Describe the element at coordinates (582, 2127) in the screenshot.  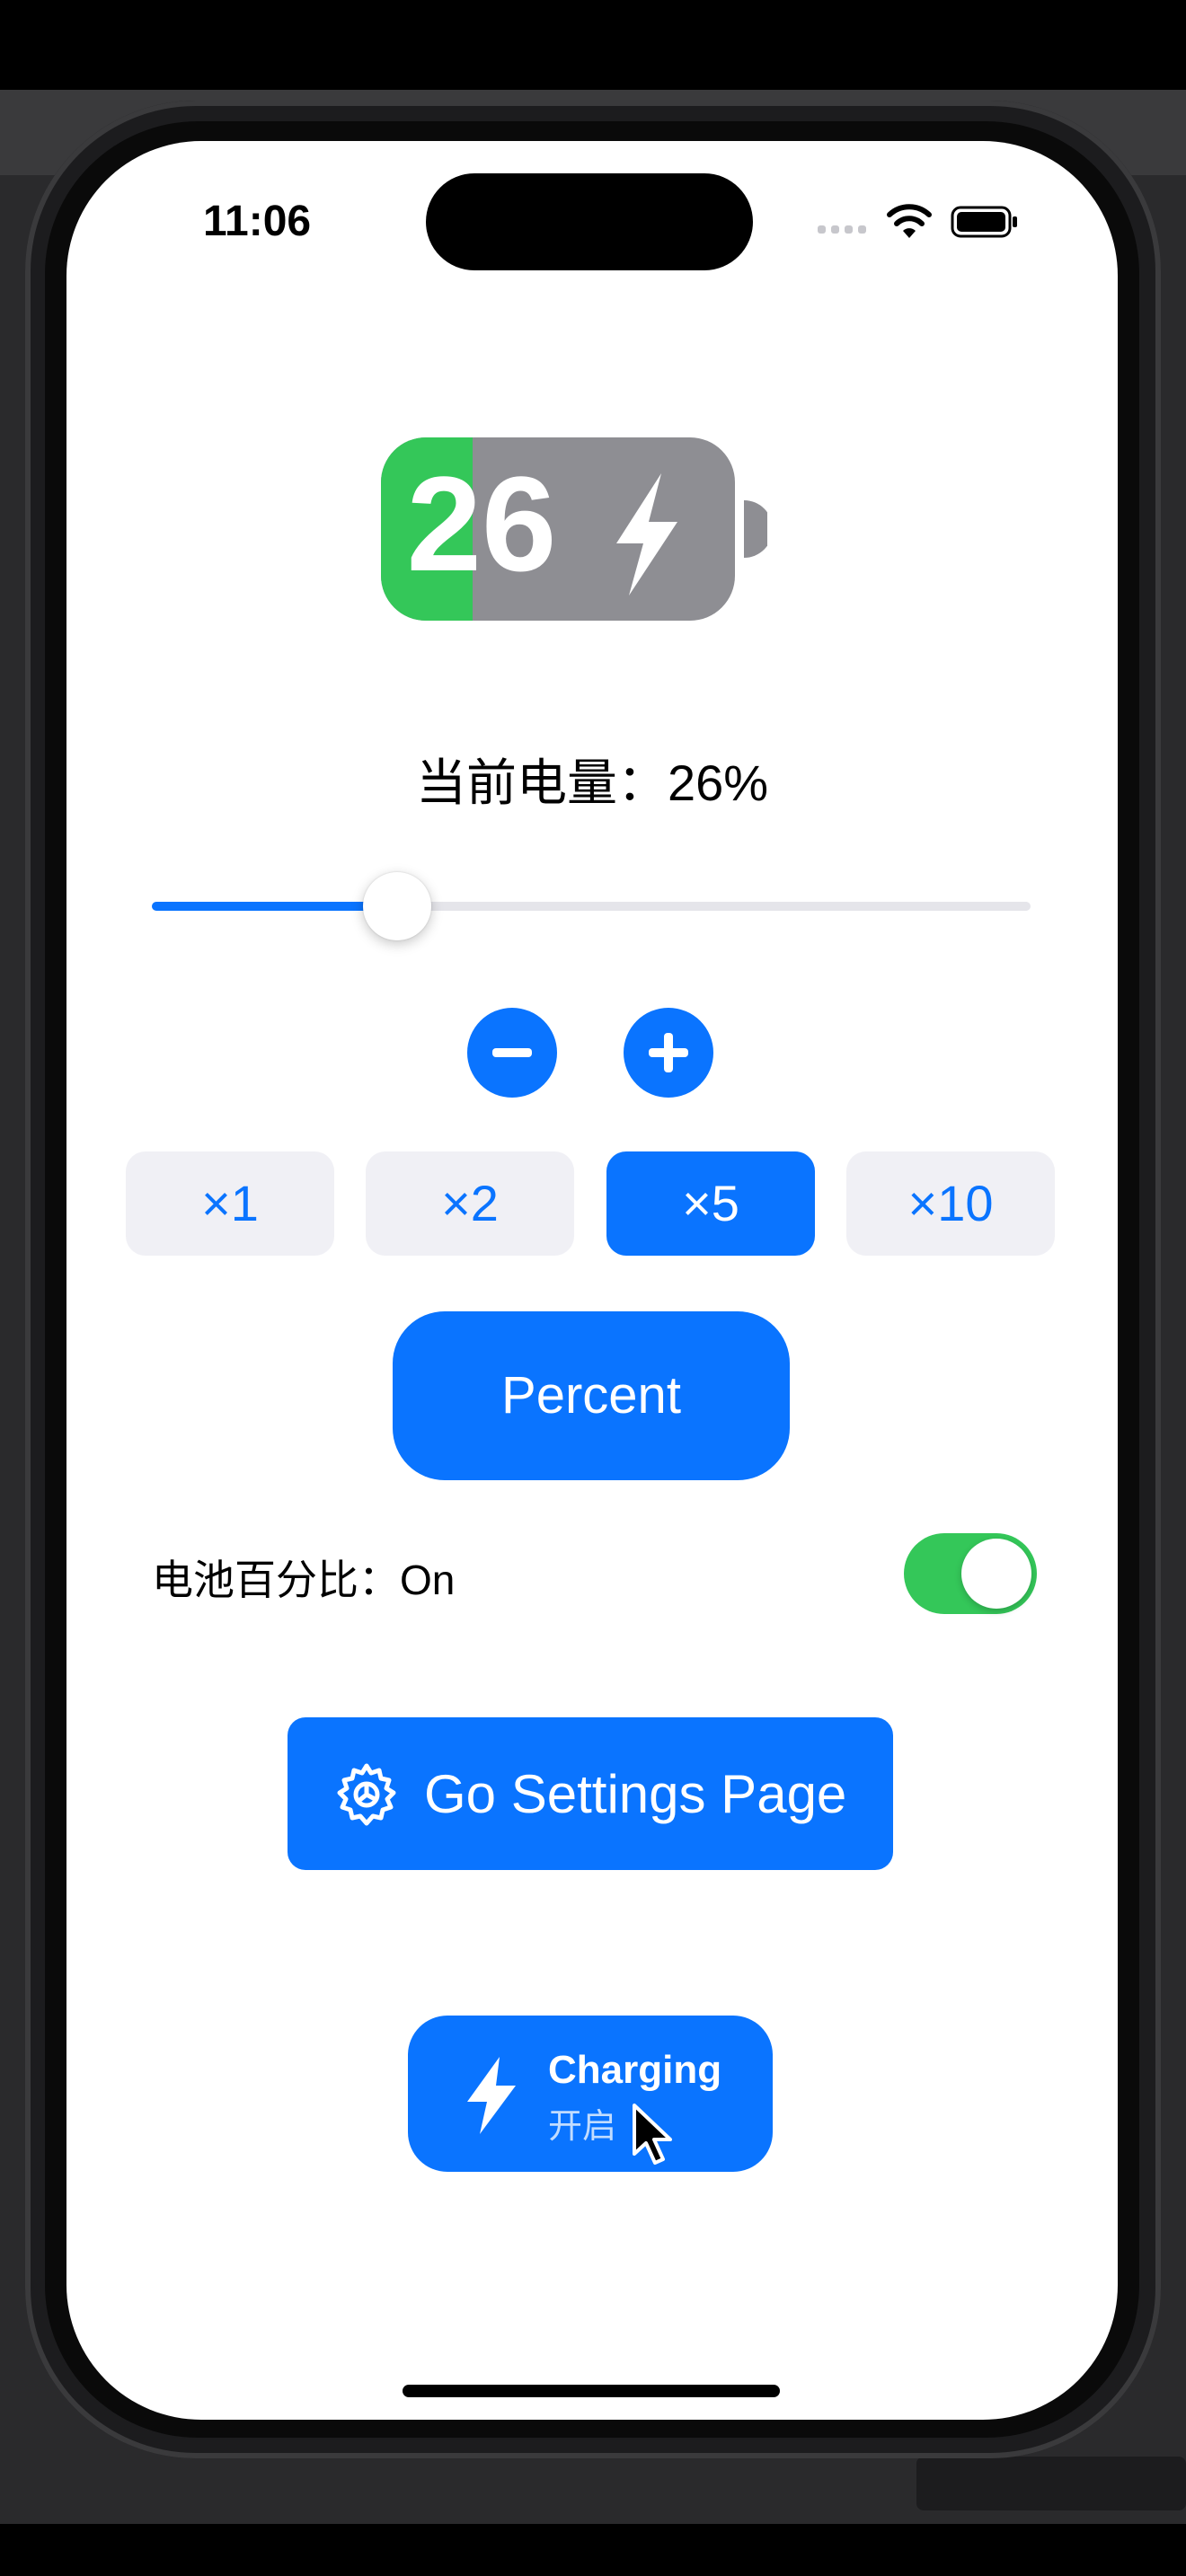
I see `charging-subtitle: 开启` at that location.